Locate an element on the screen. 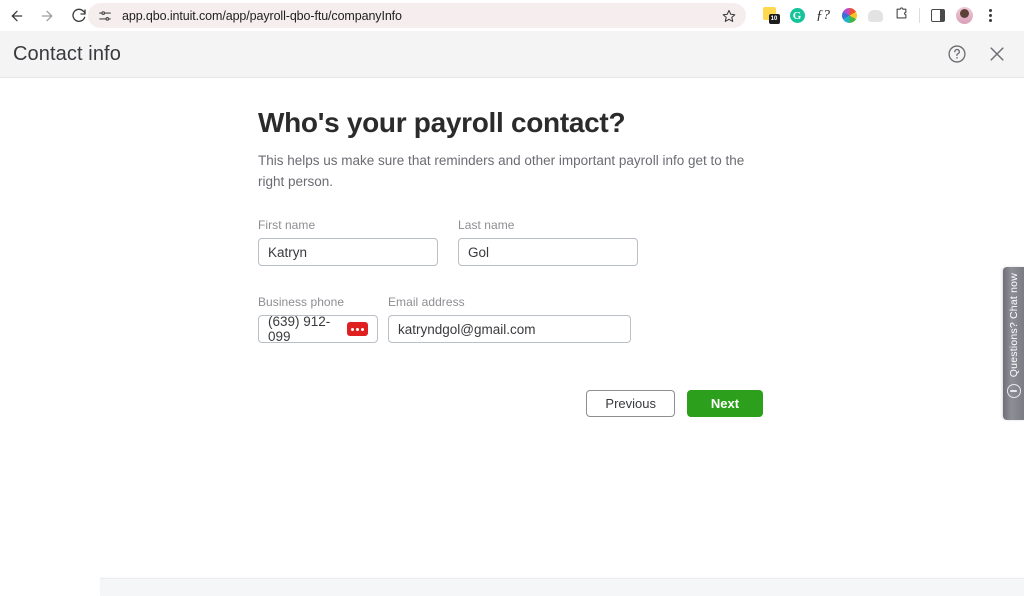  chat-tab-label: Questions? Chat now is located at coordinates (1013, 325).